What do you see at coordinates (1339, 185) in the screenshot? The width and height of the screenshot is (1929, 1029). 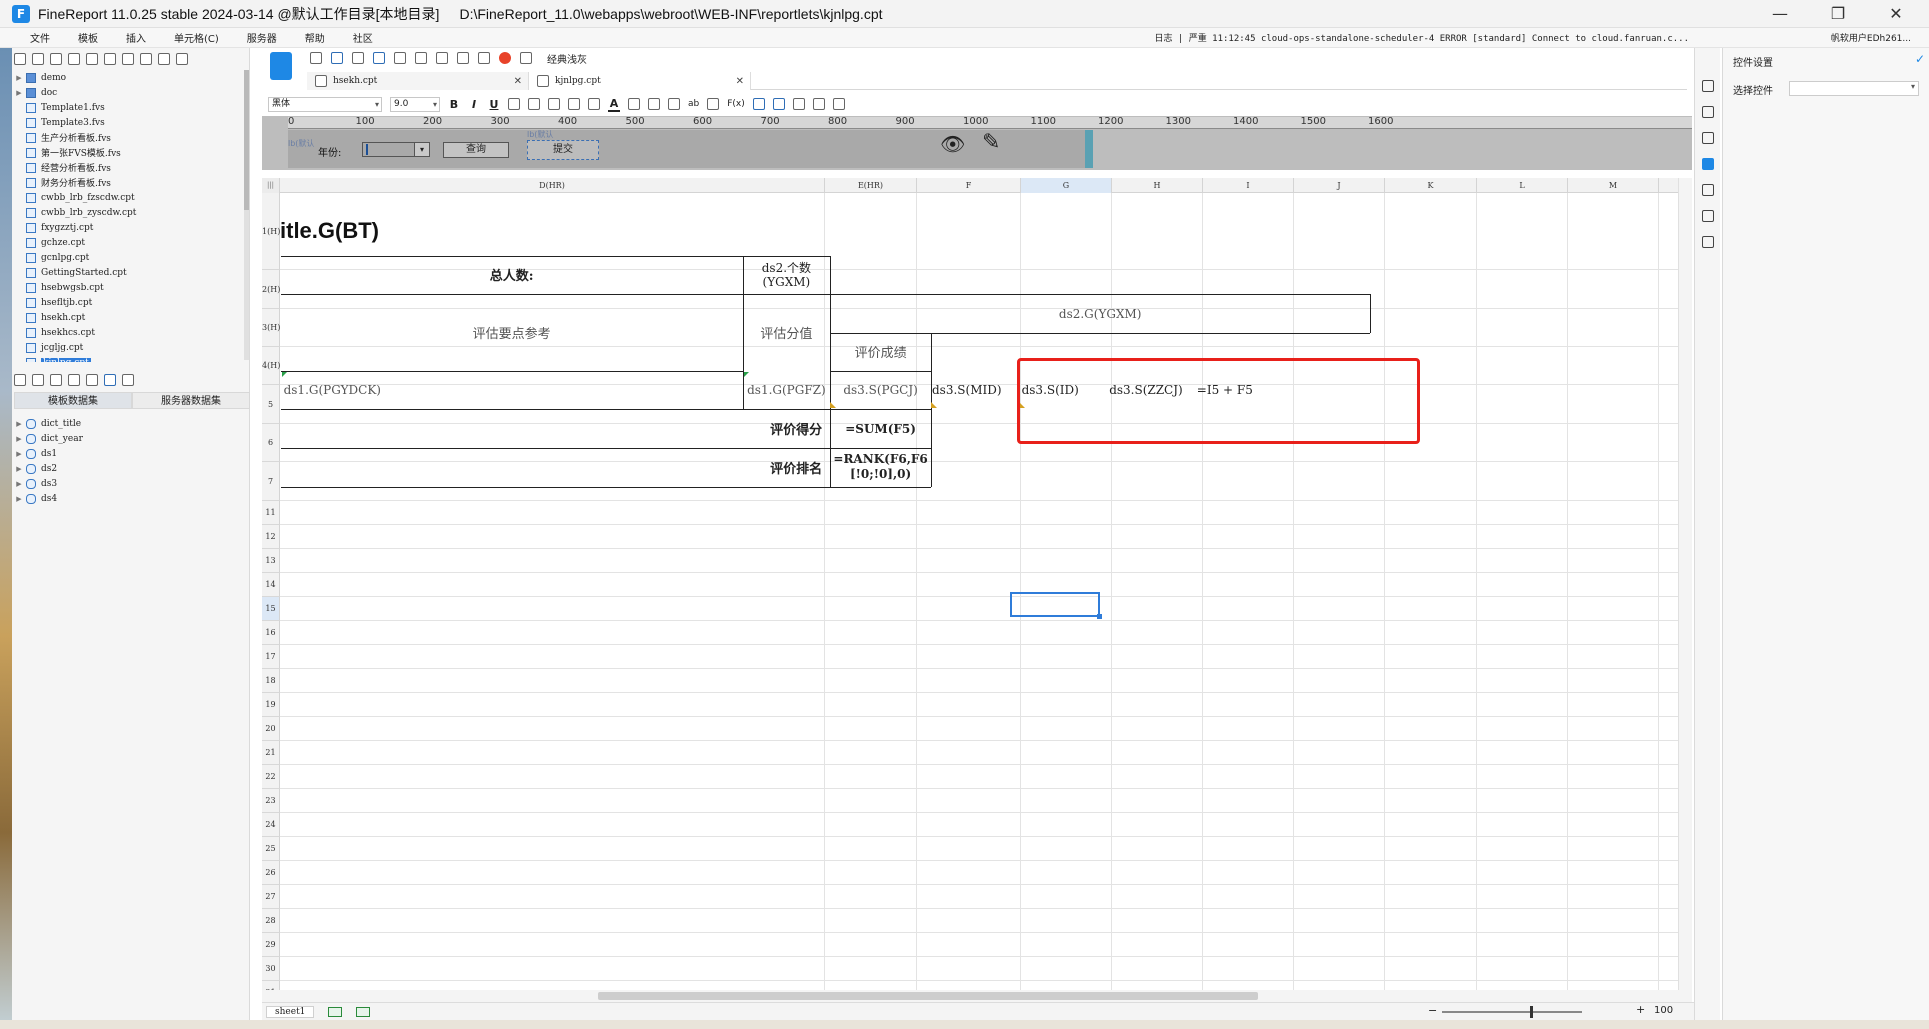 I see `column-header: J` at bounding box center [1339, 185].